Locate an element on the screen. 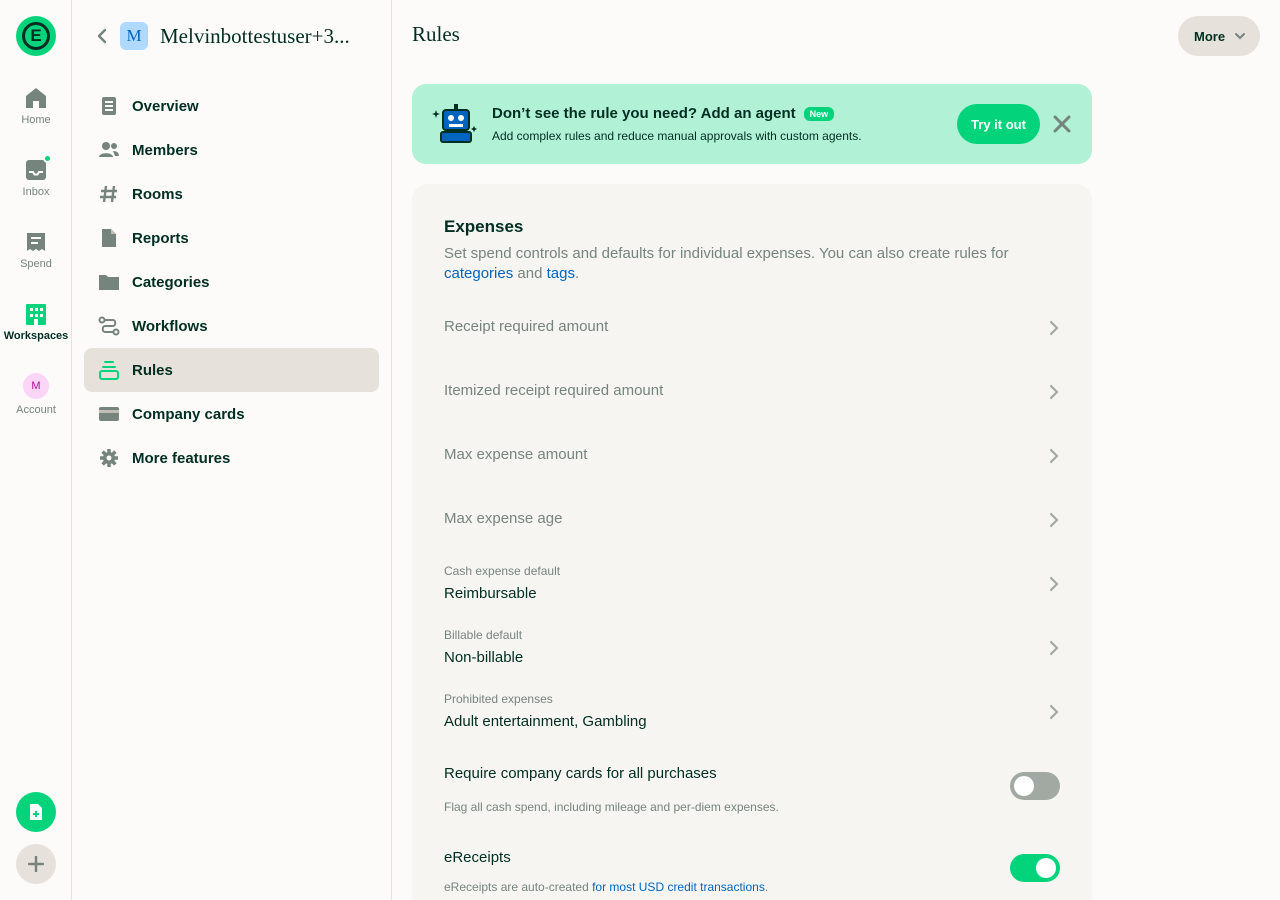 The width and height of the screenshot is (1280, 900). rules-icon is located at coordinates (109, 370).